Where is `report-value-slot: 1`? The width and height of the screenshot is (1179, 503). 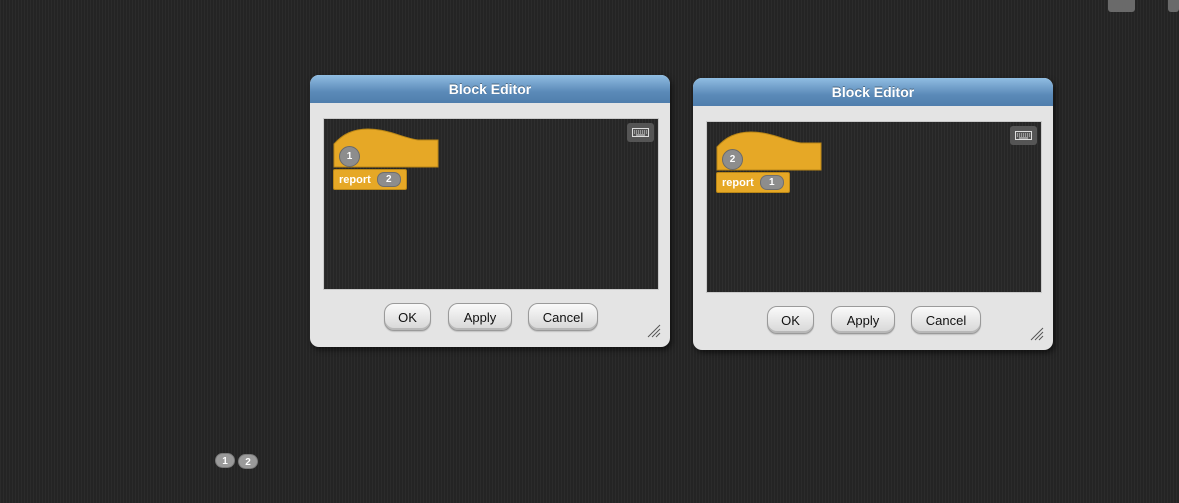 report-value-slot: 1 is located at coordinates (771, 182).